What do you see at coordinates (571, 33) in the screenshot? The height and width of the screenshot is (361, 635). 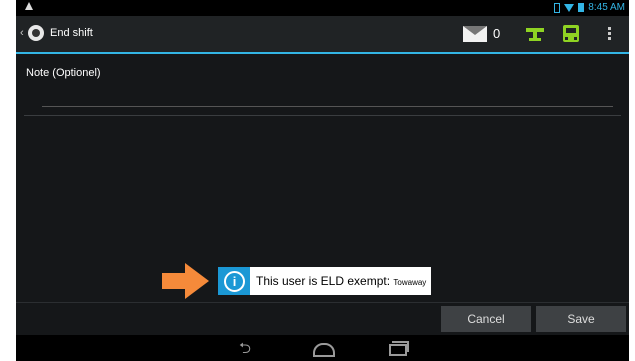 I see `truck-icon` at bounding box center [571, 33].